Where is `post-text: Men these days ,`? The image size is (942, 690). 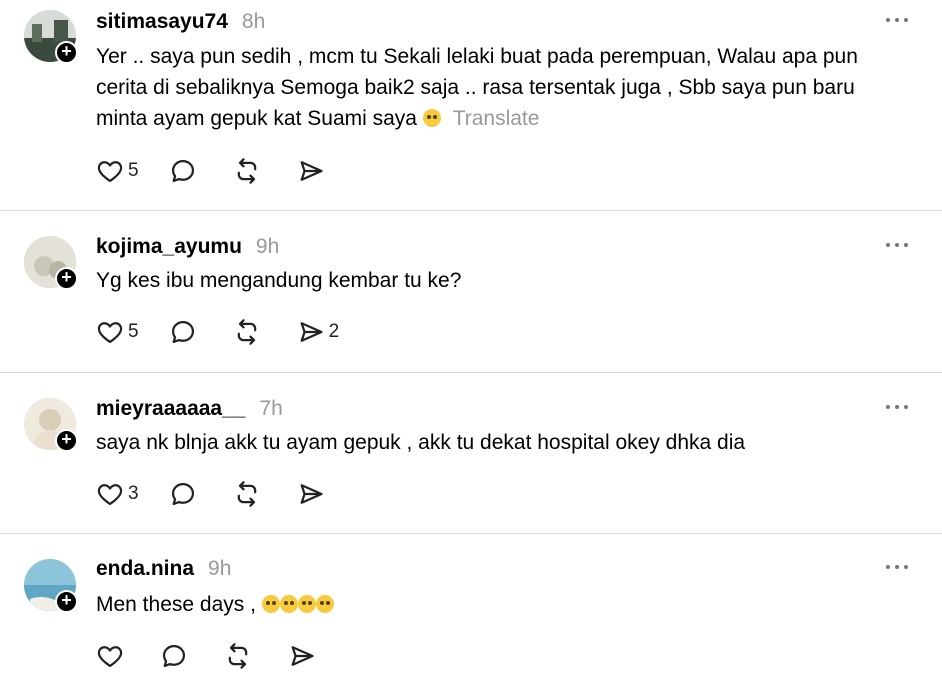
post-text: Men these days , is located at coordinates (499, 604).